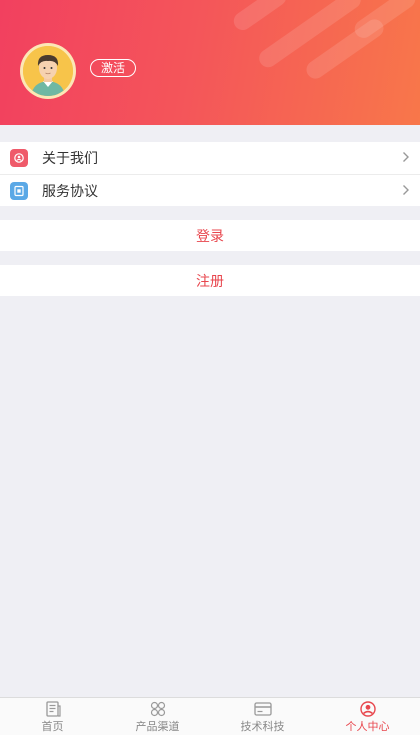  I want to click on user-avatar-icon, so click(48, 71).